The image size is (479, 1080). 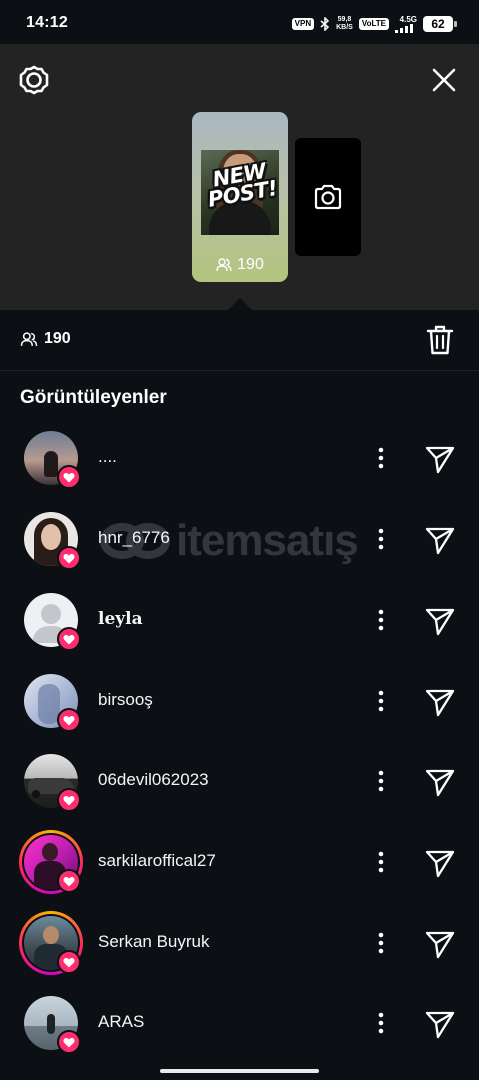 What do you see at coordinates (325, 24) in the screenshot?
I see `bluetooth-icon` at bounding box center [325, 24].